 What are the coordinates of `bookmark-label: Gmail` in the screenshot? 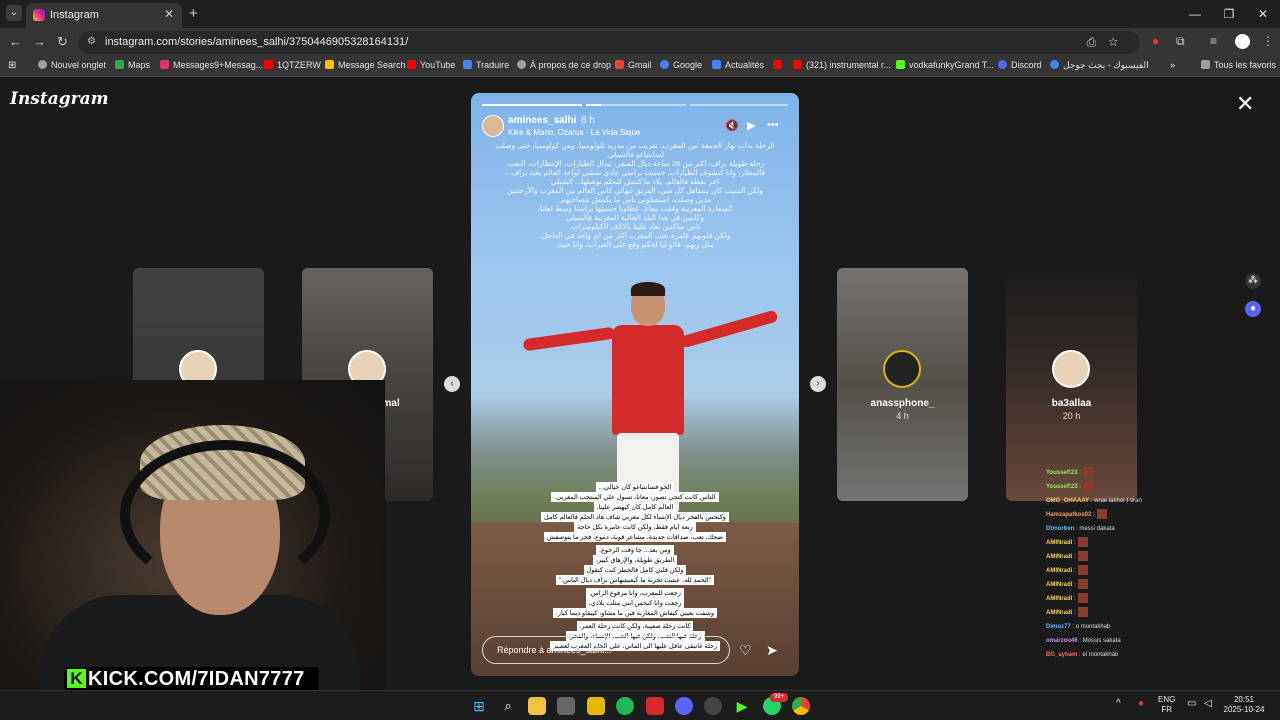 It's located at (640, 65).